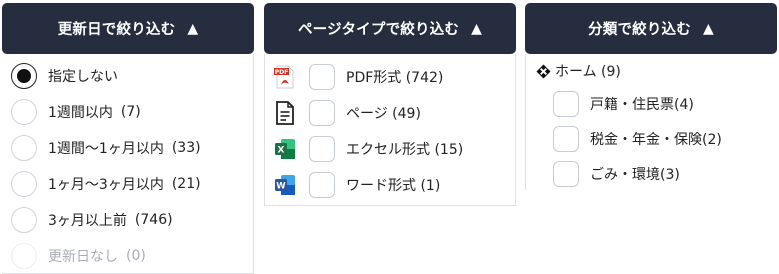 This screenshot has width=779, height=274. I want to click on category-option-tax-pension: 税金・年金・保険(2), so click(637, 139).